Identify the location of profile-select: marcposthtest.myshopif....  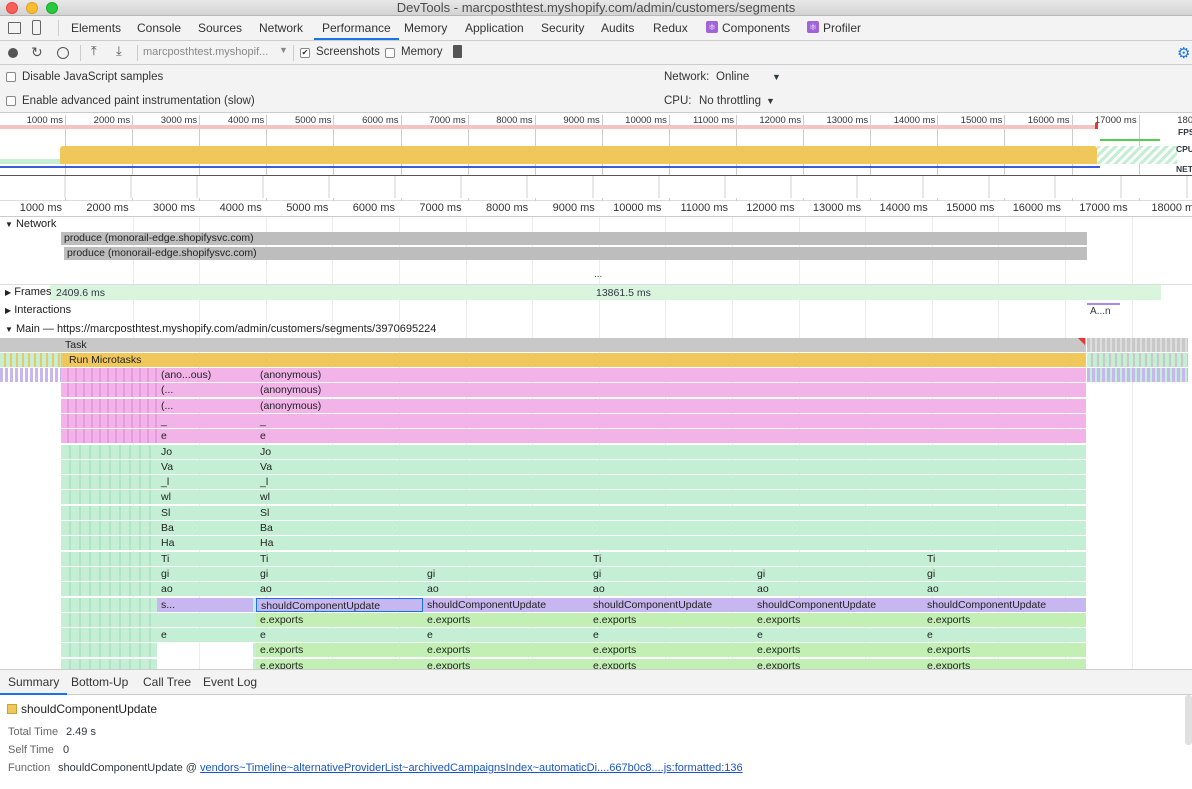
(205, 52).